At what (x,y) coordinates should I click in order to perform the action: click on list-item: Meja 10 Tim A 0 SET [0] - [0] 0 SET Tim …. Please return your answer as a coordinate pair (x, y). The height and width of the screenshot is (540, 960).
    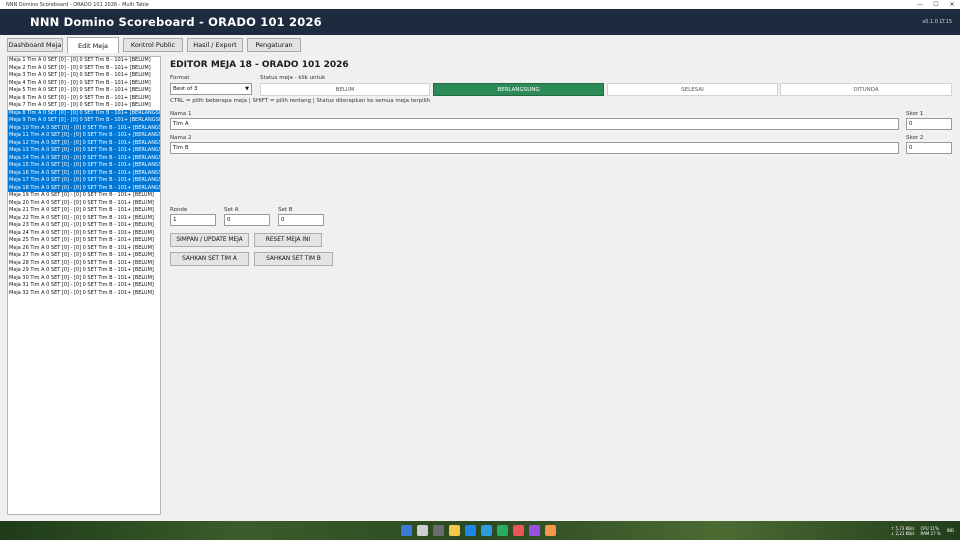
    Looking at the image, I should click on (84, 128).